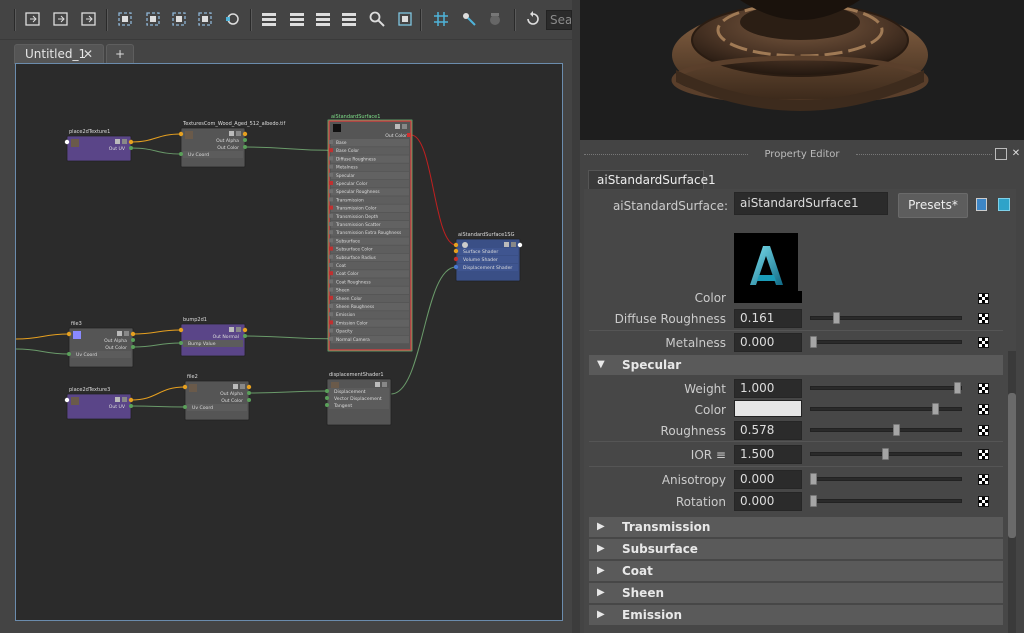  Describe the element at coordinates (349, 19) in the screenshot. I see `layout-custom-icon` at that location.